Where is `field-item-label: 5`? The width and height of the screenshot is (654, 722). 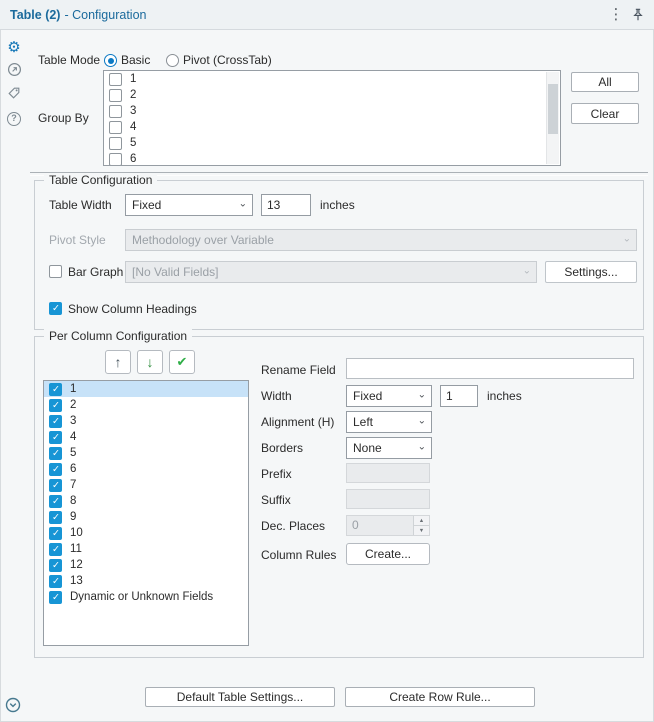
field-item-label: 5 is located at coordinates (73, 453).